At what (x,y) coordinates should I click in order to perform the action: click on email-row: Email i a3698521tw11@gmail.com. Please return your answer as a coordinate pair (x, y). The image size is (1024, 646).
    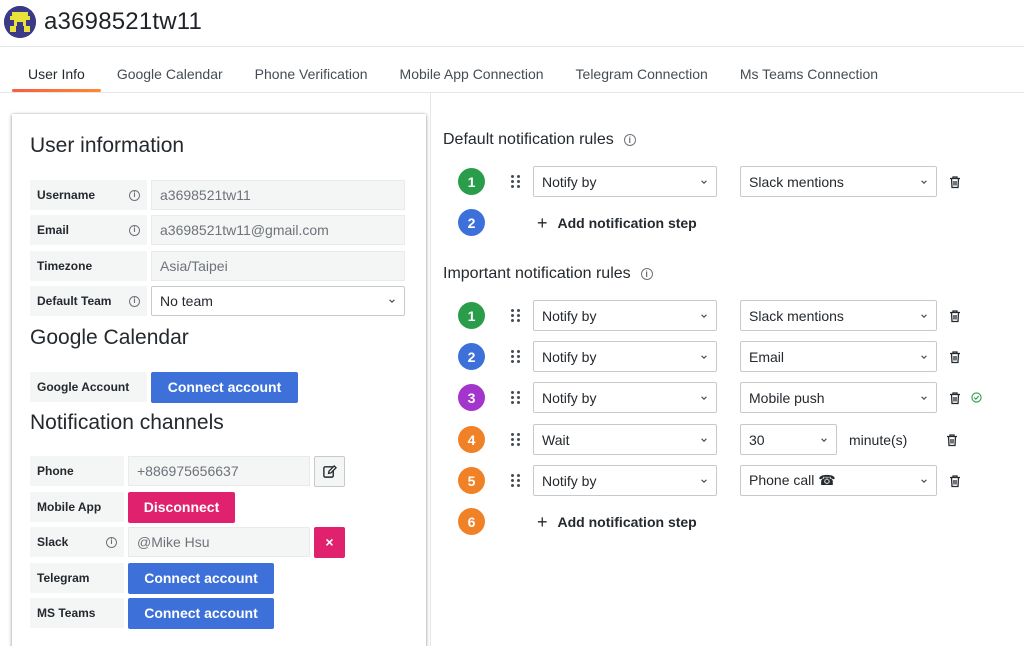
    Looking at the image, I should click on (217, 230).